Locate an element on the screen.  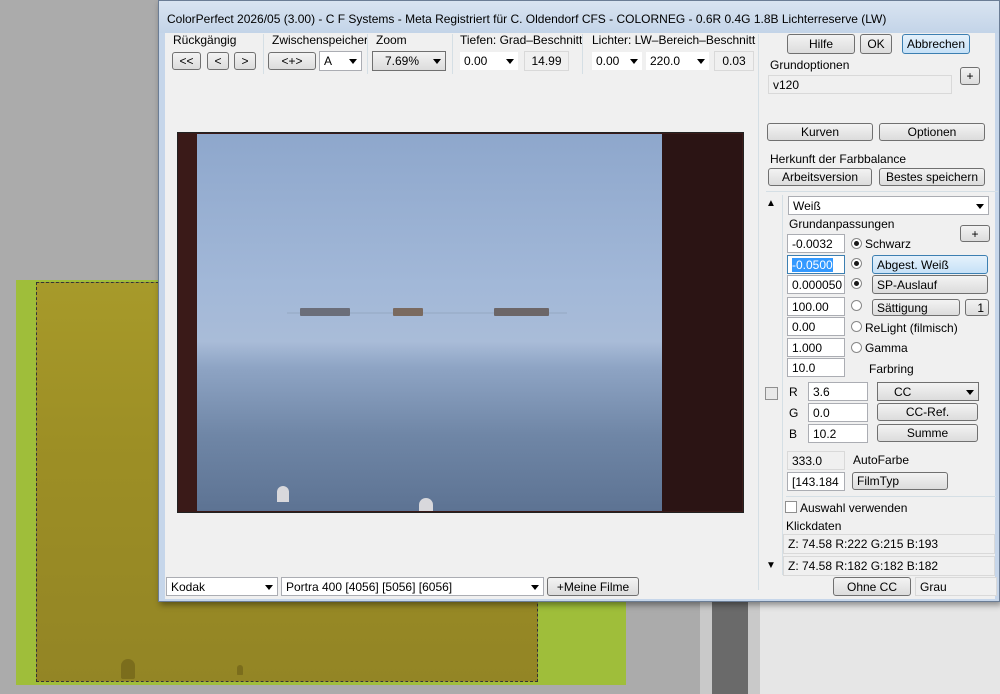
black-label: Schwarz is located at coordinates (888, 244).